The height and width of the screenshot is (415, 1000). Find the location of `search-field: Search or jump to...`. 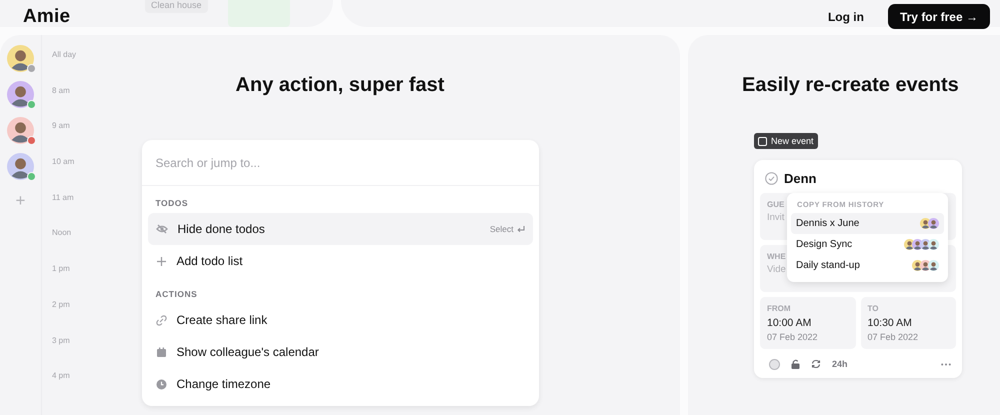

search-field: Search or jump to... is located at coordinates (340, 163).